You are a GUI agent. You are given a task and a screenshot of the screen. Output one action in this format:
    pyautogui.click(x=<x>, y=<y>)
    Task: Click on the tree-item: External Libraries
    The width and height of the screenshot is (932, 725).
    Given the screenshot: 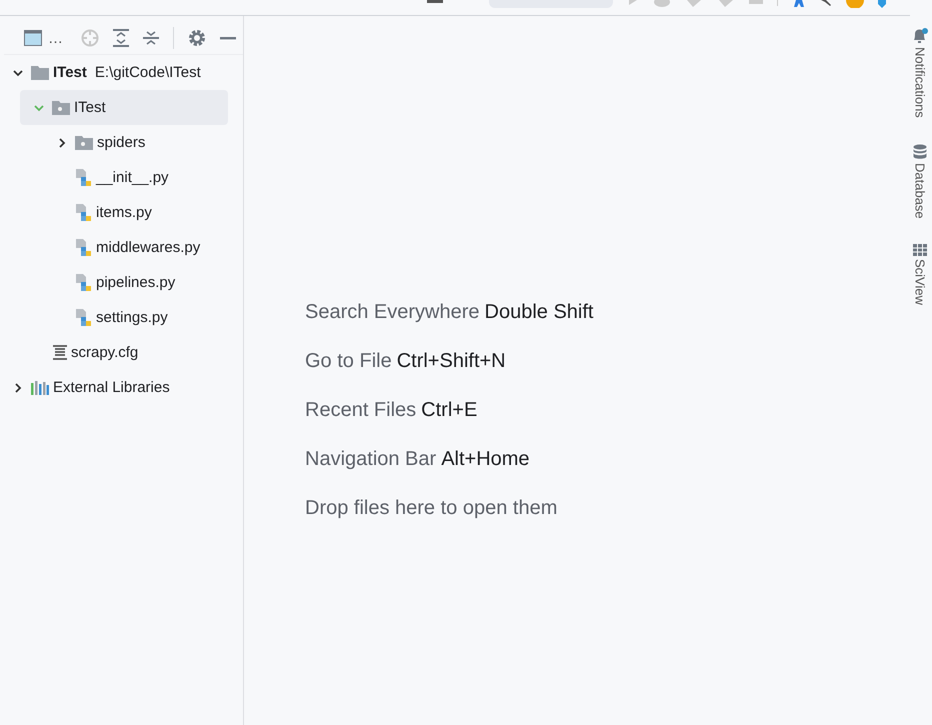 What is the action you would take?
    pyautogui.click(x=116, y=387)
    